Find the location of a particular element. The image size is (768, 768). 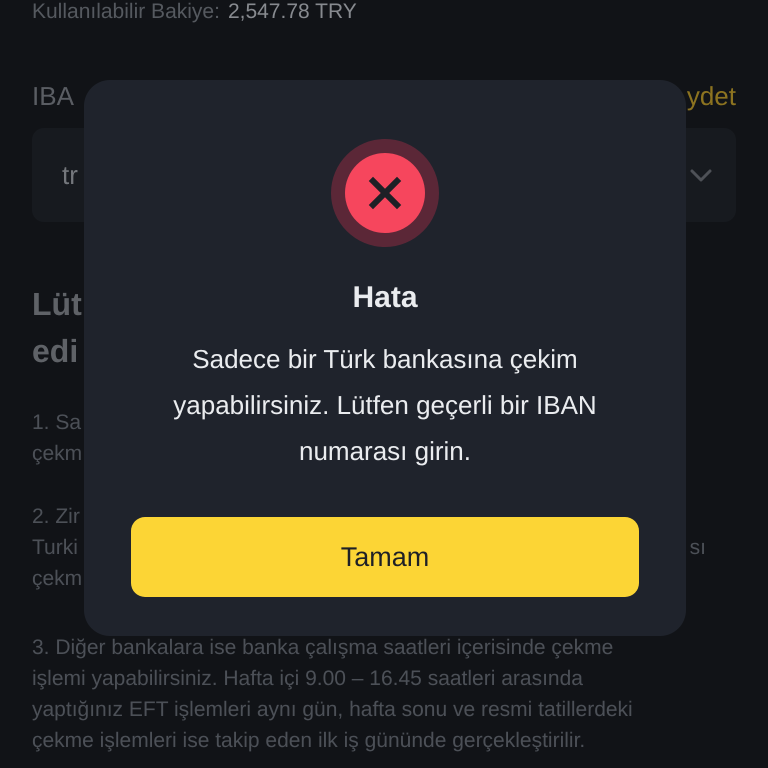

heading-text: edi is located at coordinates (55, 351).